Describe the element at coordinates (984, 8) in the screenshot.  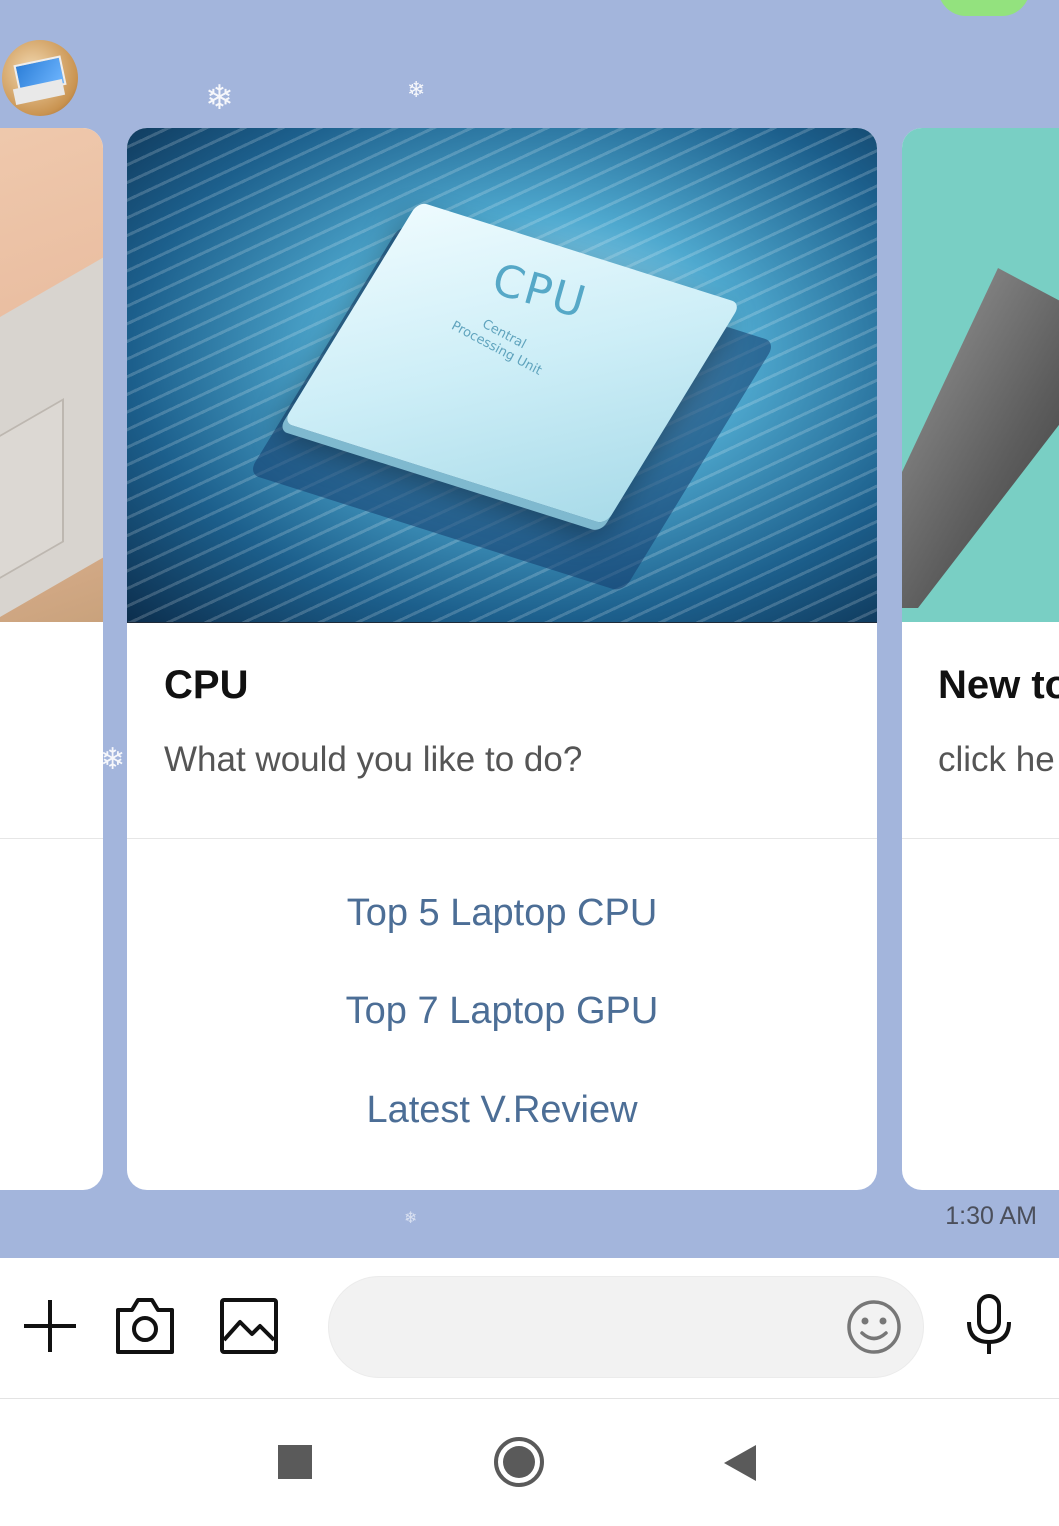
I see `sent-message-bubble` at that location.